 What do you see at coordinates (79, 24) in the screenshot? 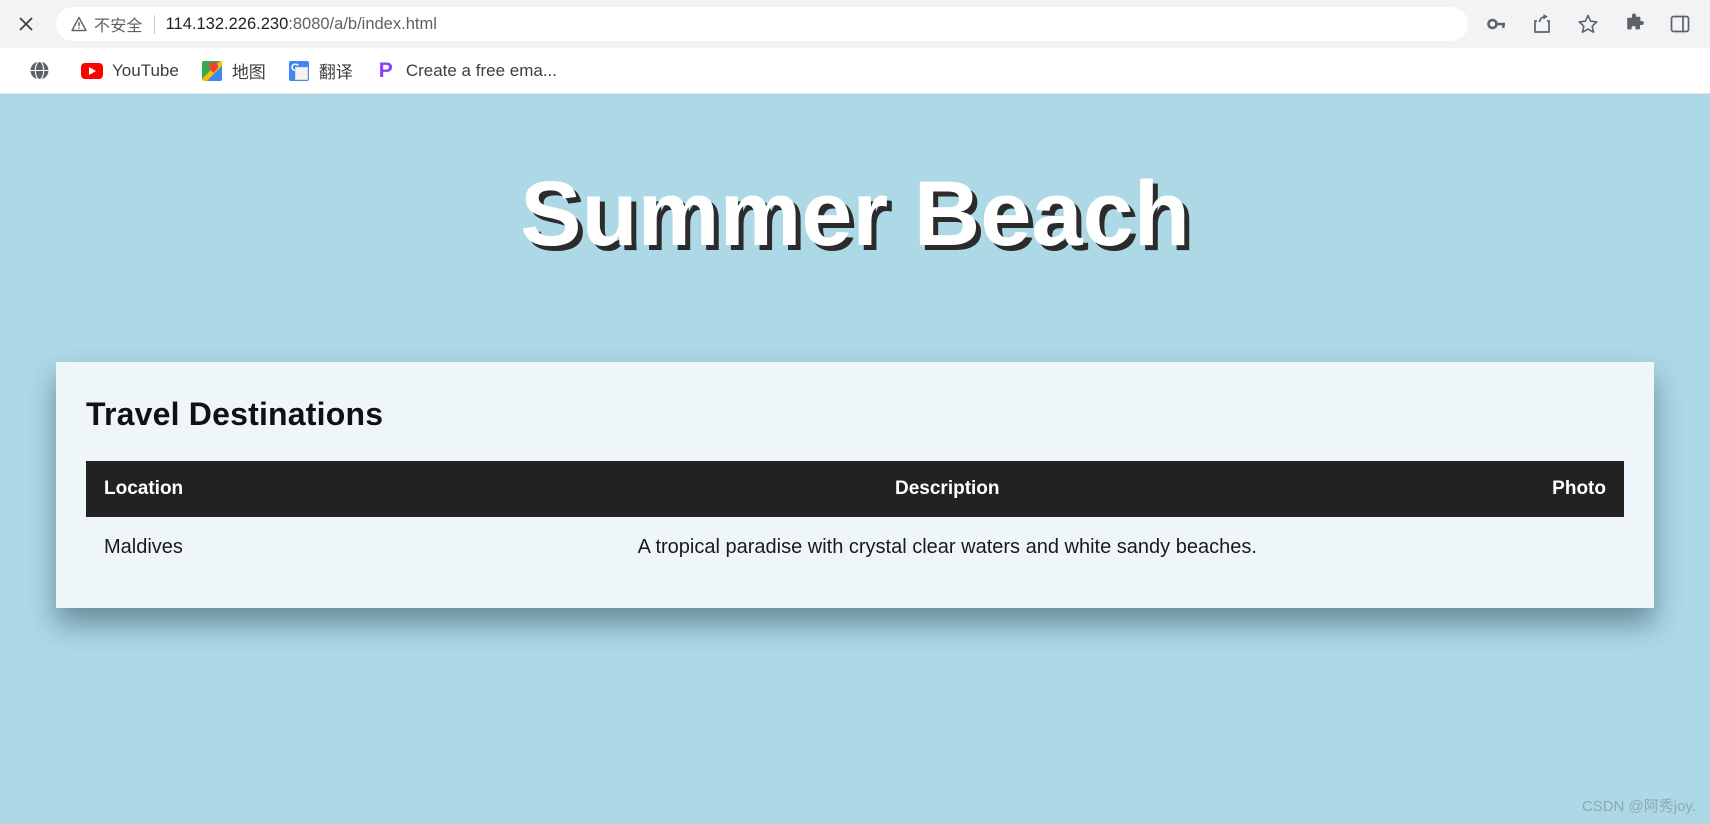
I see `warning-triangle-icon` at bounding box center [79, 24].